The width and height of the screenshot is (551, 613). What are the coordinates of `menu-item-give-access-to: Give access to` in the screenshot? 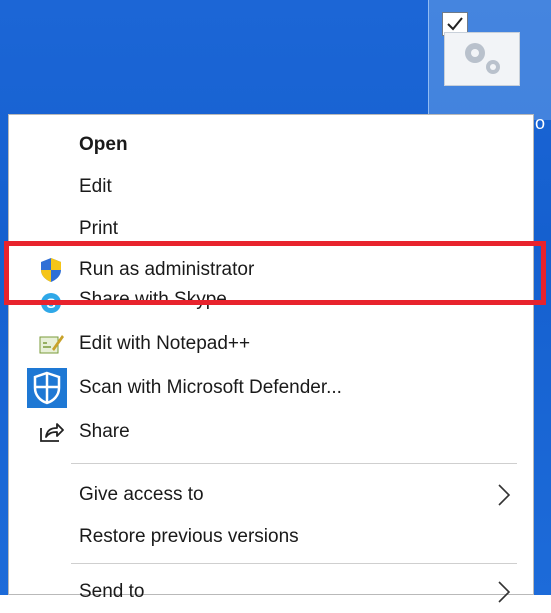 It's located at (271, 495).